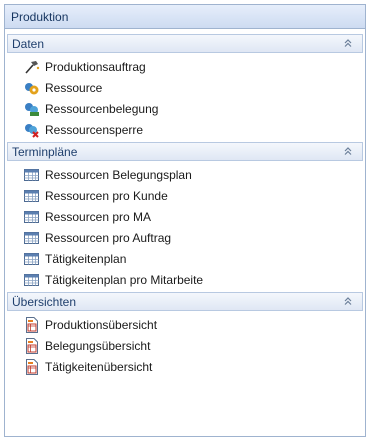 This screenshot has width=366, height=437. Describe the element at coordinates (185, 237) in the screenshot. I see `nav-item-ressourcen-pro-auftrag: Ressourcen pro Auftrag` at that location.